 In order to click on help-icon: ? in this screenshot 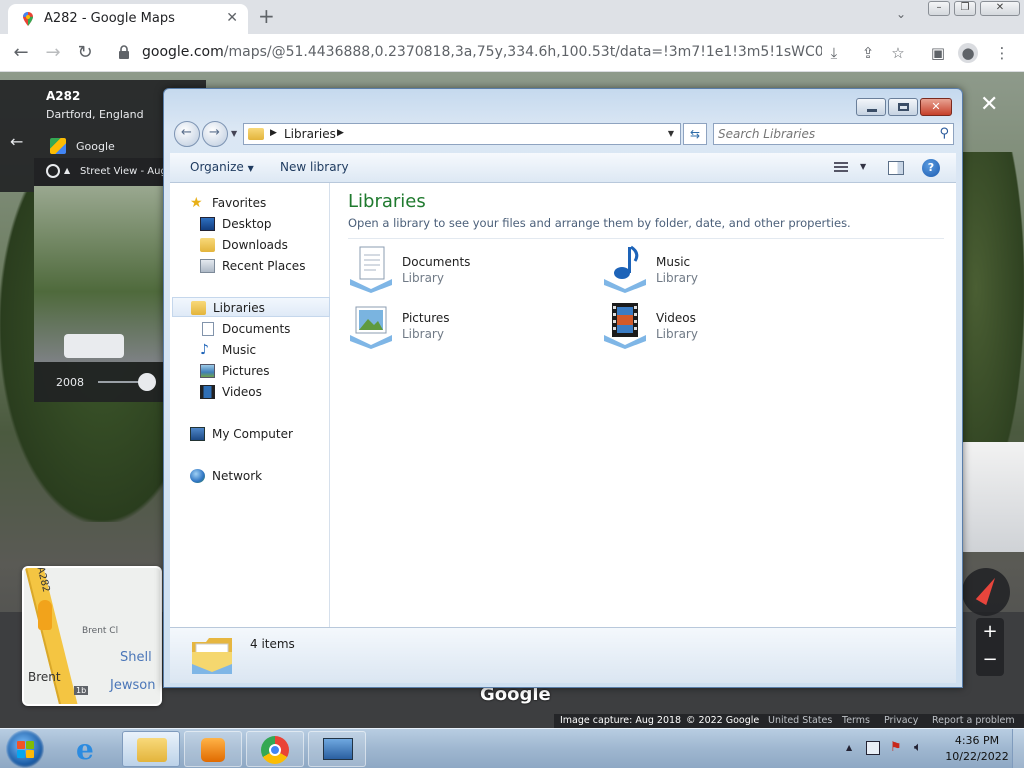, I will do `click(931, 168)`.